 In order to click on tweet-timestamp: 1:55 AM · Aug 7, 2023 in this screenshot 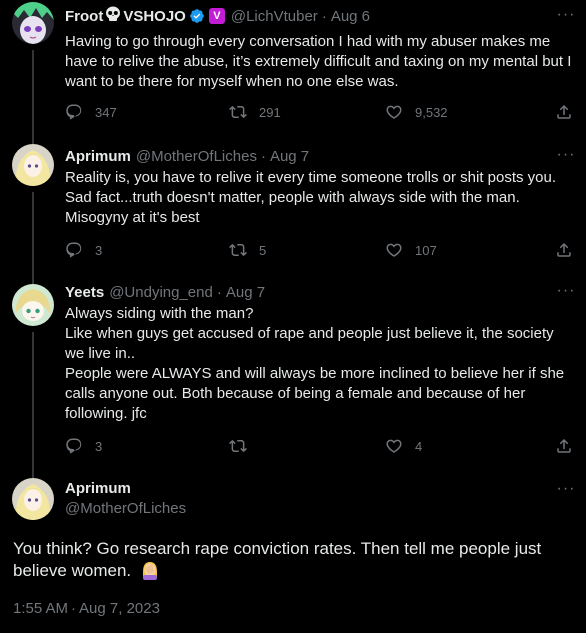, I will do `click(86, 608)`.